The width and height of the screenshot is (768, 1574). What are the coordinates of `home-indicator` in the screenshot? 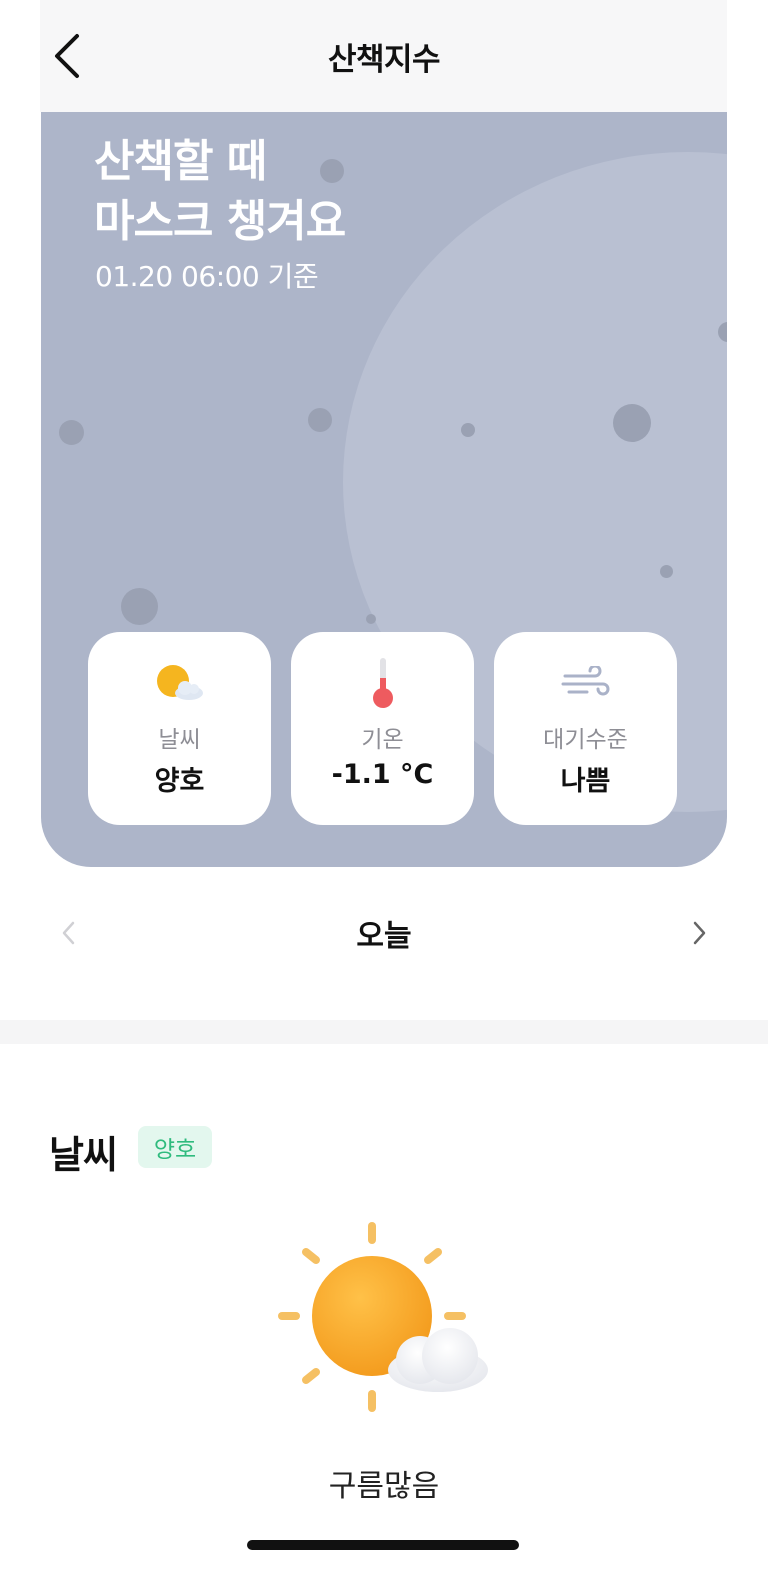 It's located at (383, 1545).